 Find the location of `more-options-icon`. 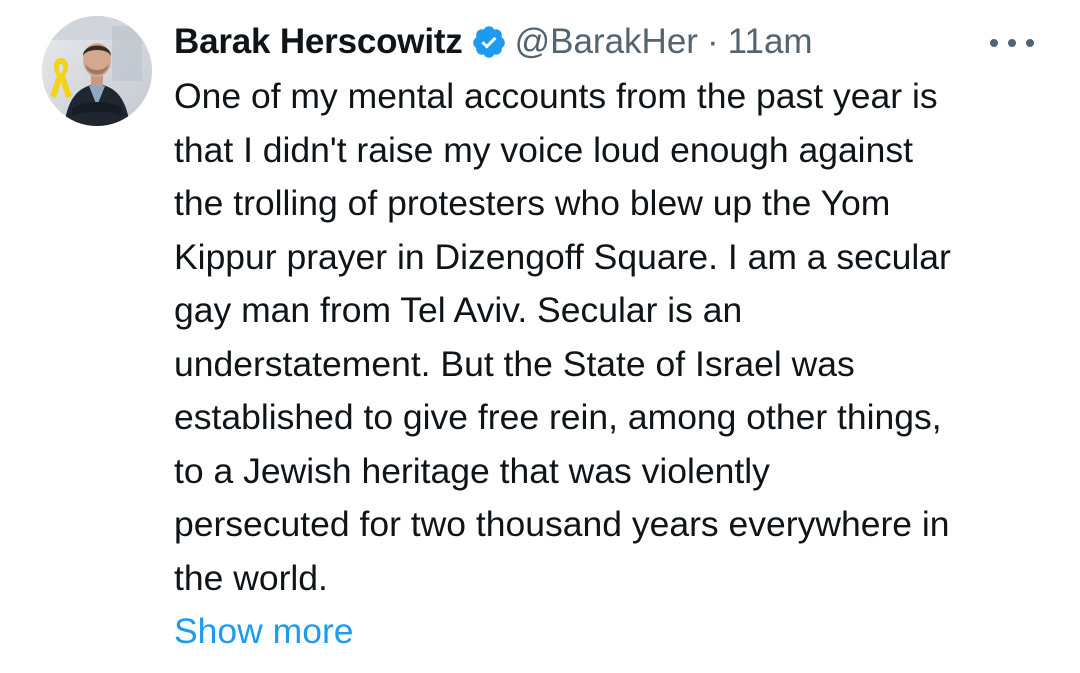

more-options-icon is located at coordinates (1012, 43).